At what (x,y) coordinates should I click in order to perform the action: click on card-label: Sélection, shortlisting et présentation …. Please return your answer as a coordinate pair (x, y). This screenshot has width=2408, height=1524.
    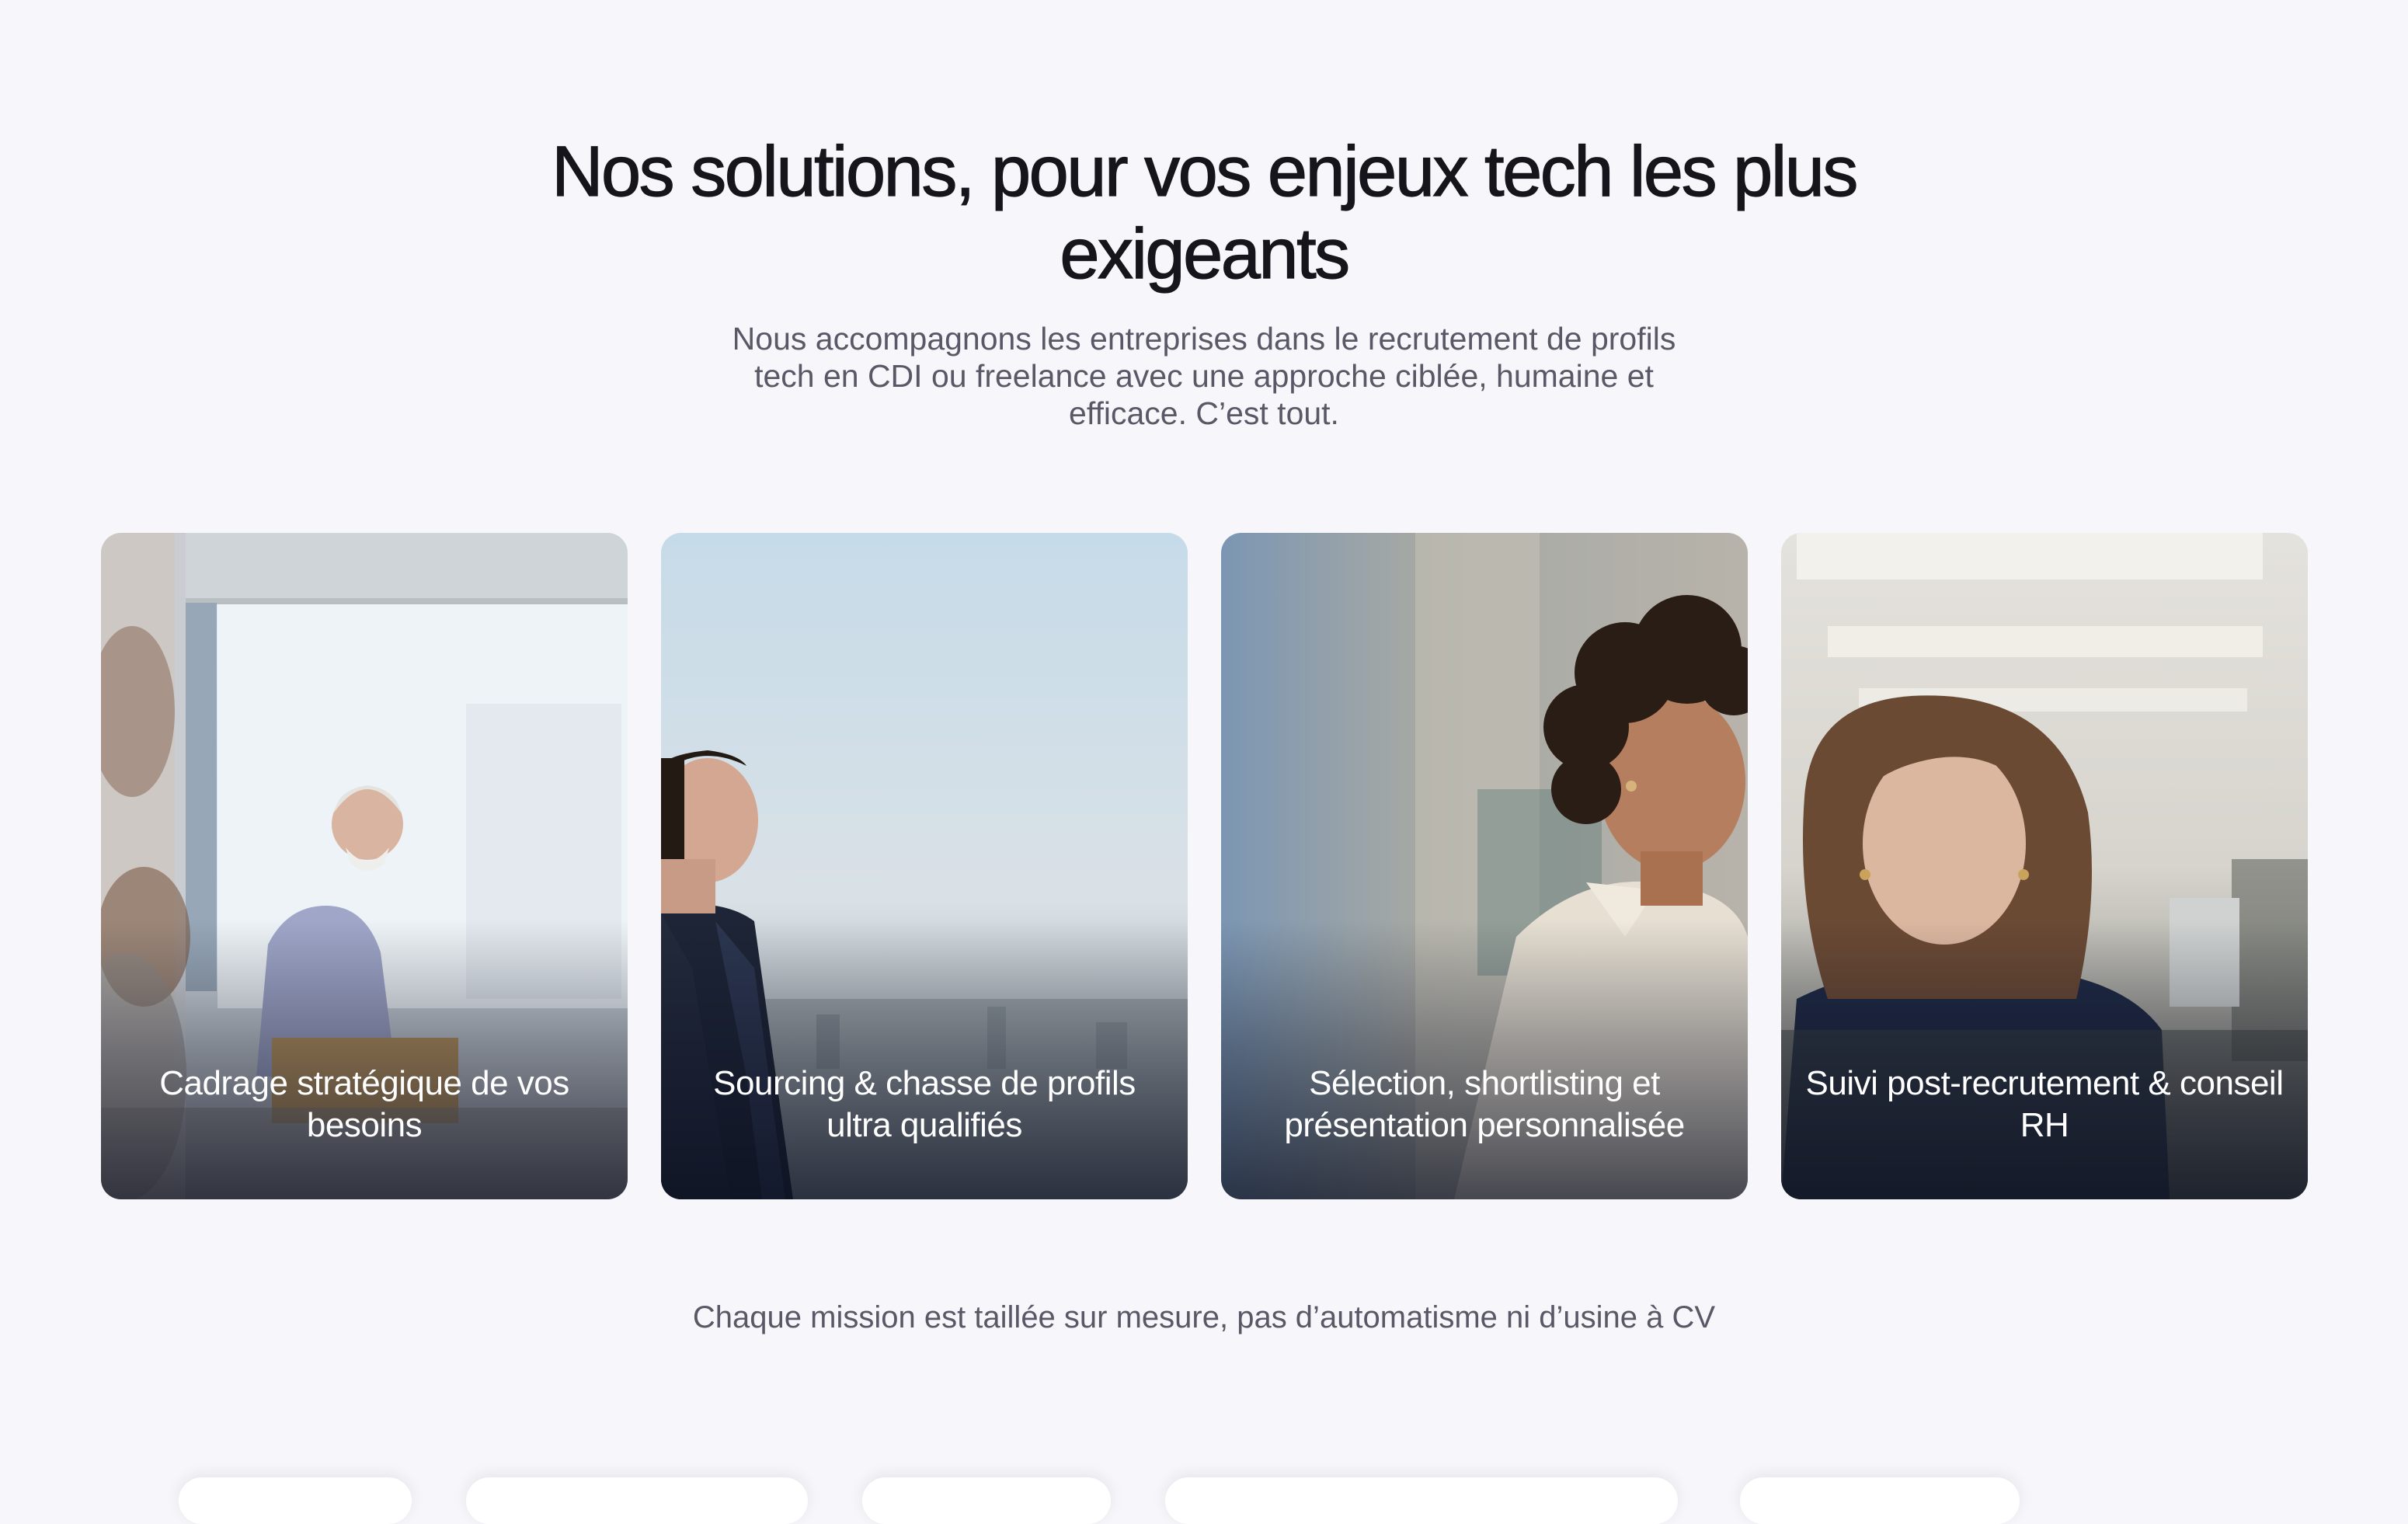
    Looking at the image, I should click on (1484, 1104).